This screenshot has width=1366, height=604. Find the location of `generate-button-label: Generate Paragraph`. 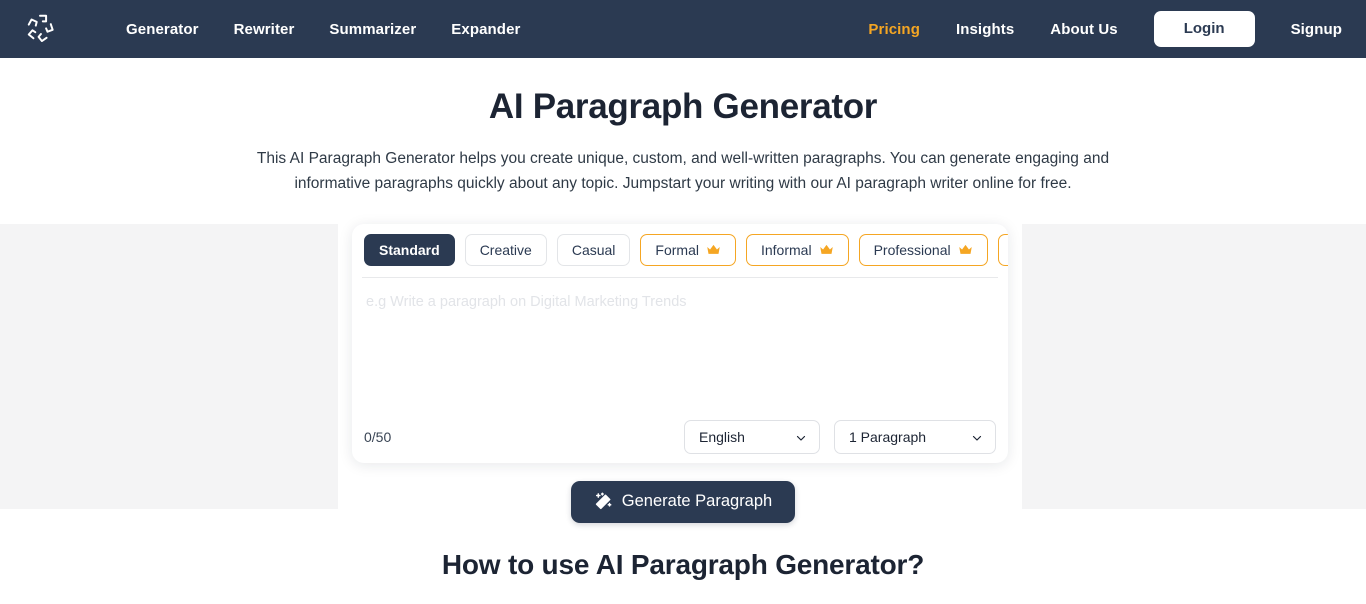

generate-button-label: Generate Paragraph is located at coordinates (697, 501).